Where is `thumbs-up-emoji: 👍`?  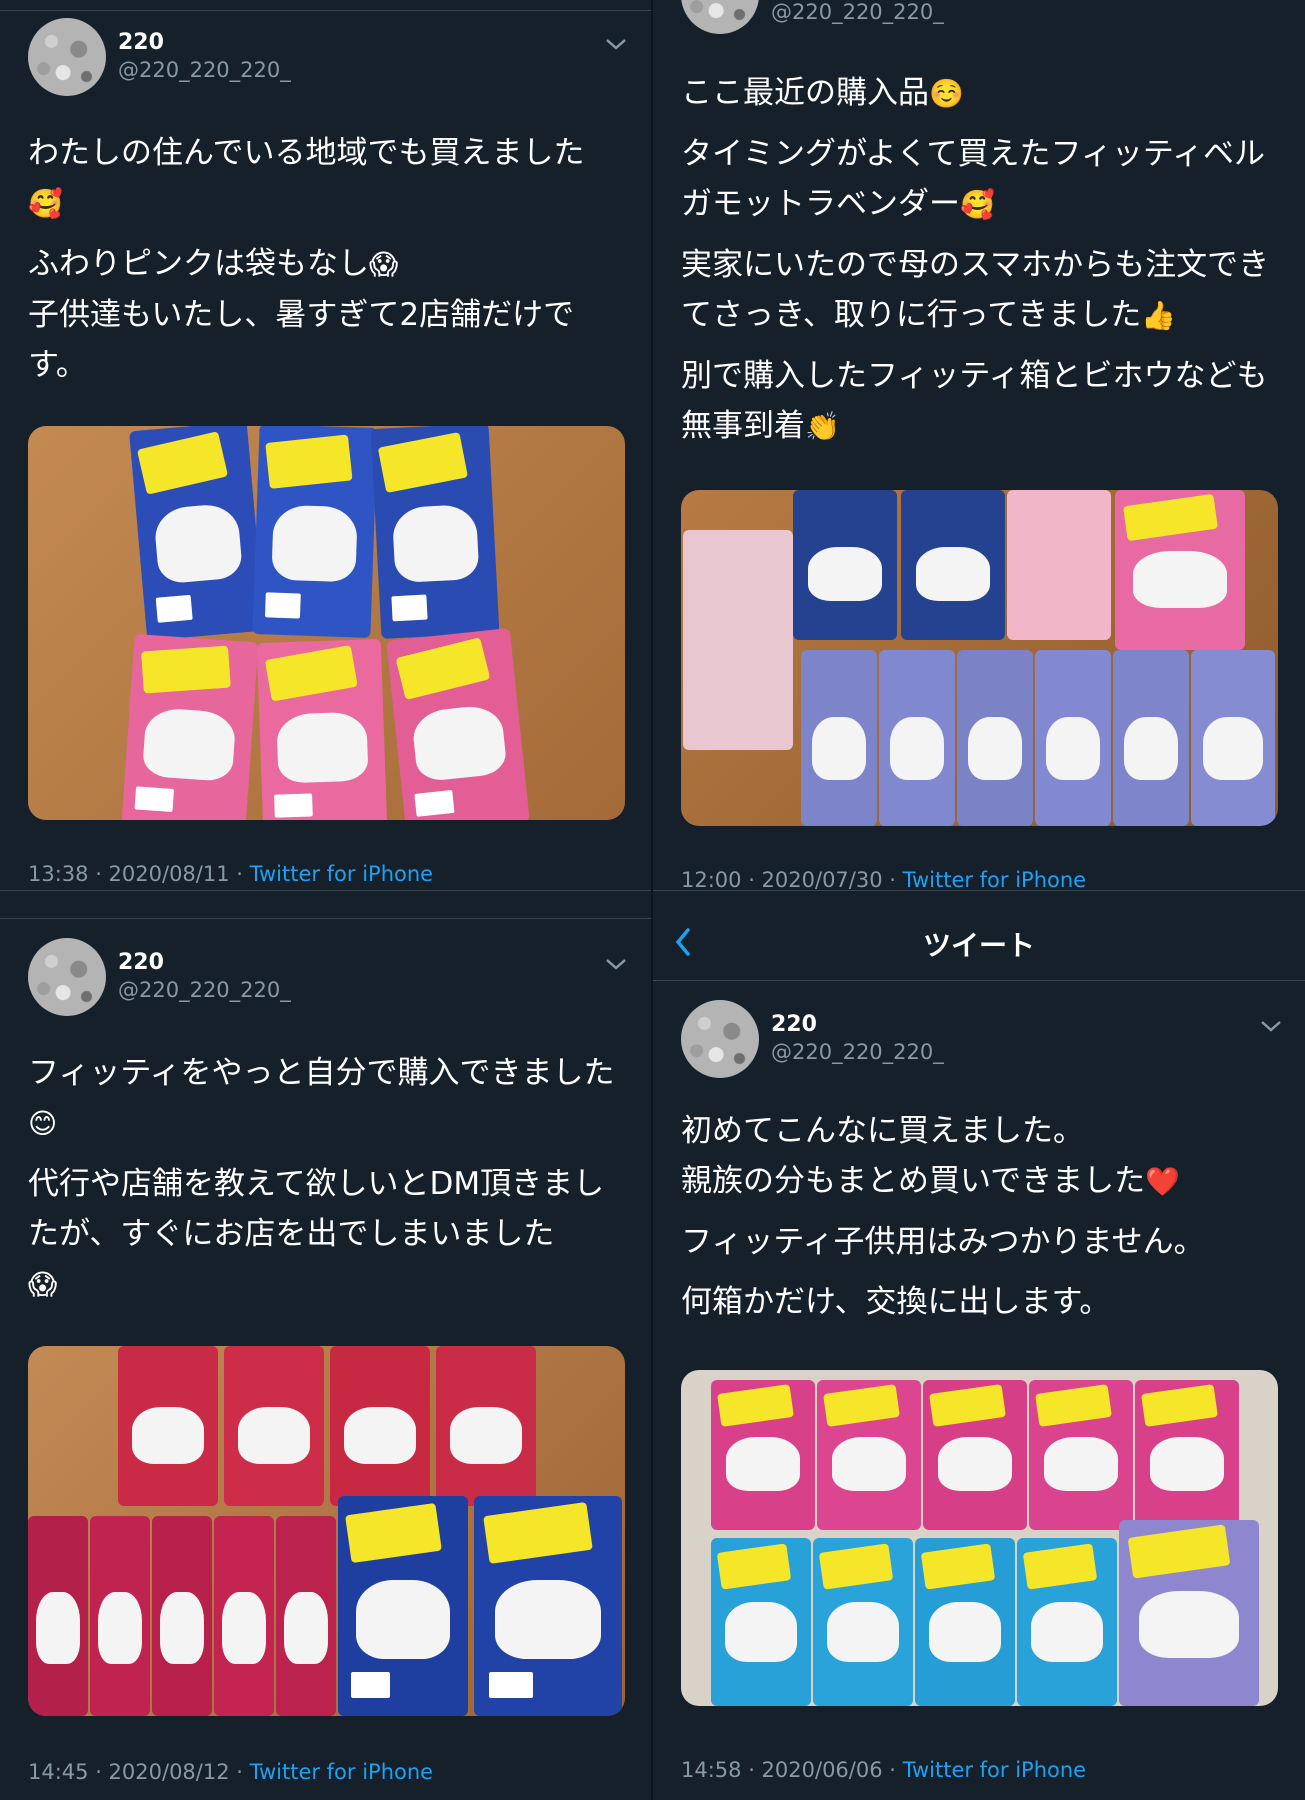
thumbs-up-emoji: 👍 is located at coordinates (1159, 315).